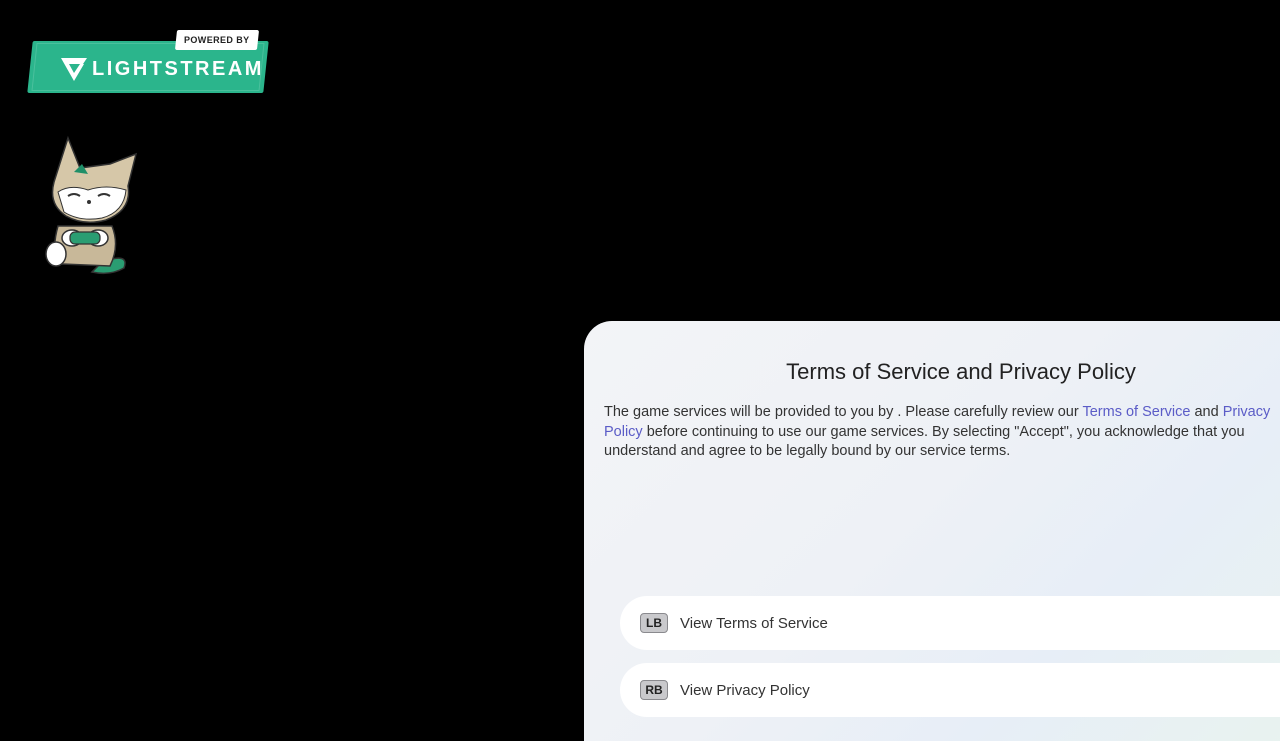  What do you see at coordinates (654, 690) in the screenshot?
I see `rb-button-icon: RB` at bounding box center [654, 690].